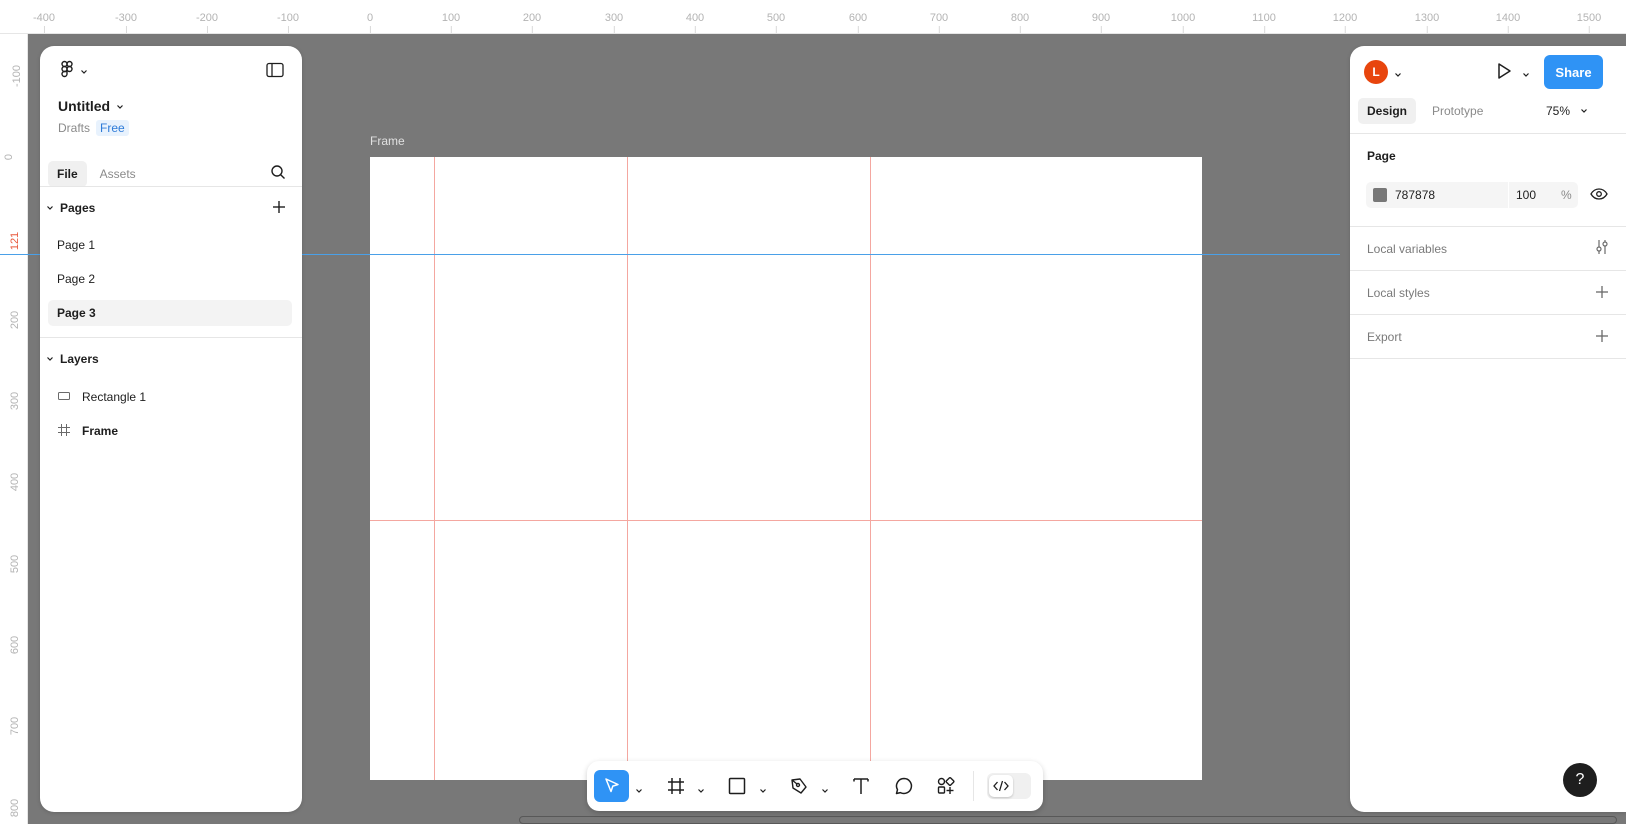 The height and width of the screenshot is (840, 1626). Describe the element at coordinates (1068, 820) in the screenshot. I see `horizontal-scrollbar` at that location.